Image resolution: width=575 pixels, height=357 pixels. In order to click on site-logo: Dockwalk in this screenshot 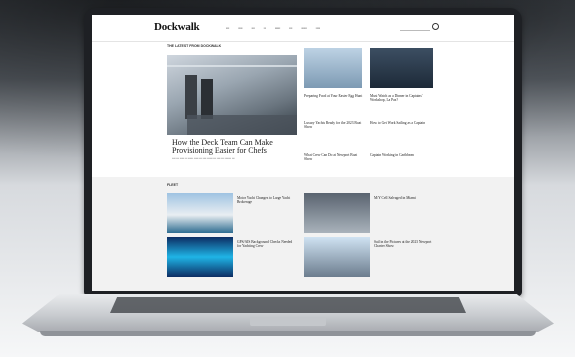, I will do `click(177, 27)`.